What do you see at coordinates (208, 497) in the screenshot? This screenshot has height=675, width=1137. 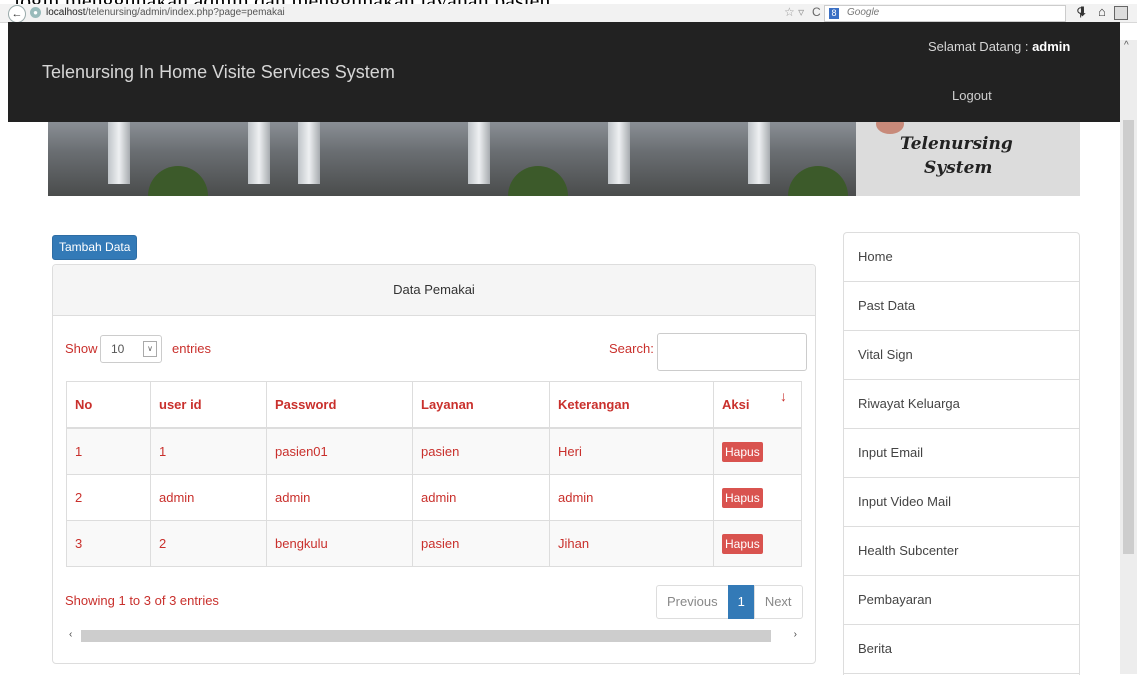 I see `cell-user-id: admin` at bounding box center [208, 497].